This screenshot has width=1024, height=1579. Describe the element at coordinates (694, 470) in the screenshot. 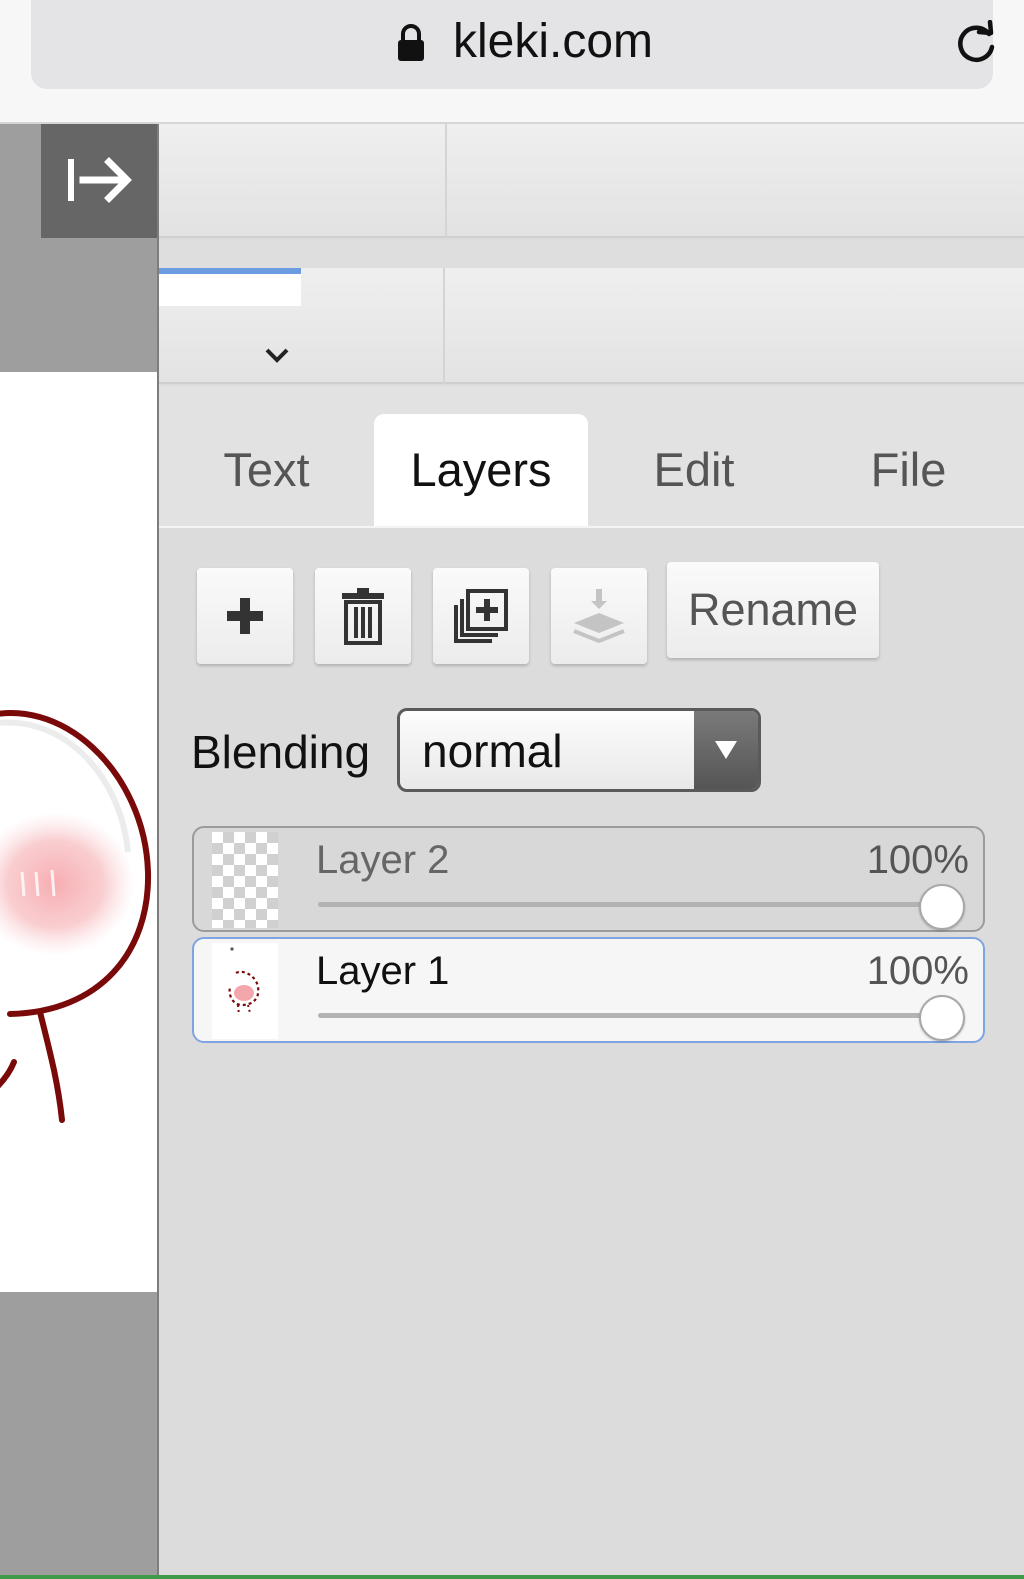

I see `tab-edit: Edit` at that location.